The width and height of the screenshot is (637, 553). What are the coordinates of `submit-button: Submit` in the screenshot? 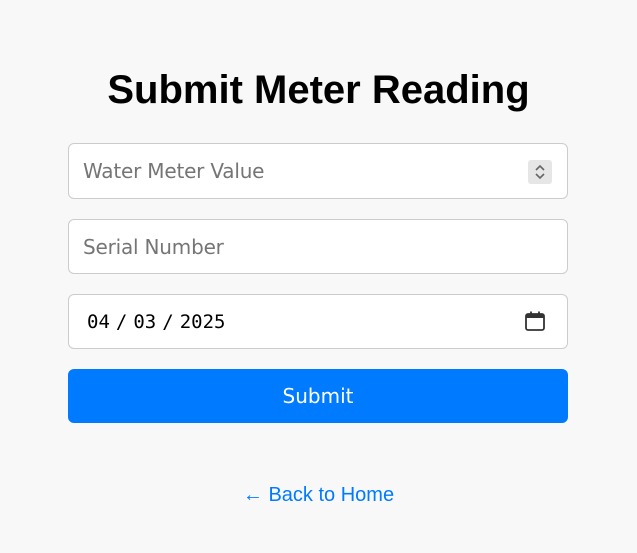 It's located at (318, 396).